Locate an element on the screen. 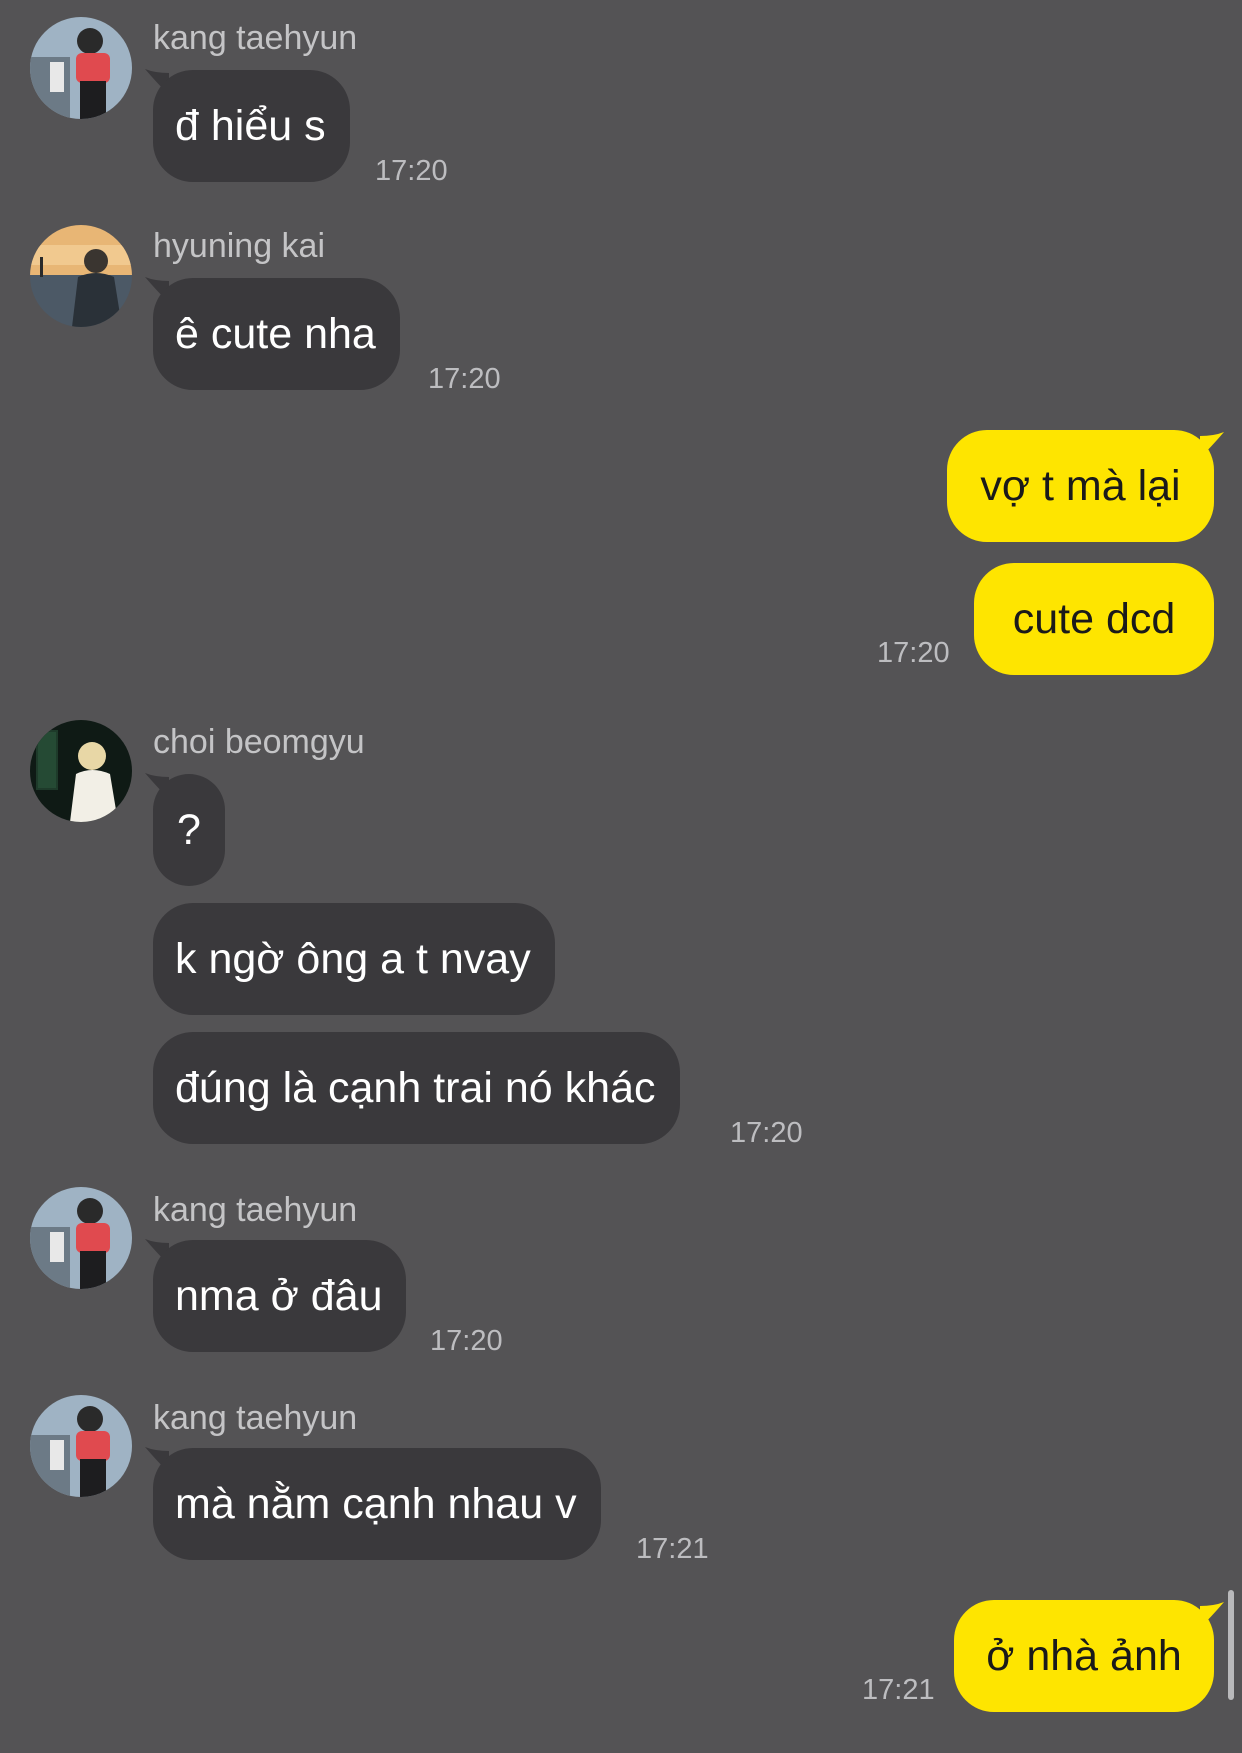 The width and height of the screenshot is (1242, 1753). message-bubble-incoming: nma ở đâu is located at coordinates (280, 1296).